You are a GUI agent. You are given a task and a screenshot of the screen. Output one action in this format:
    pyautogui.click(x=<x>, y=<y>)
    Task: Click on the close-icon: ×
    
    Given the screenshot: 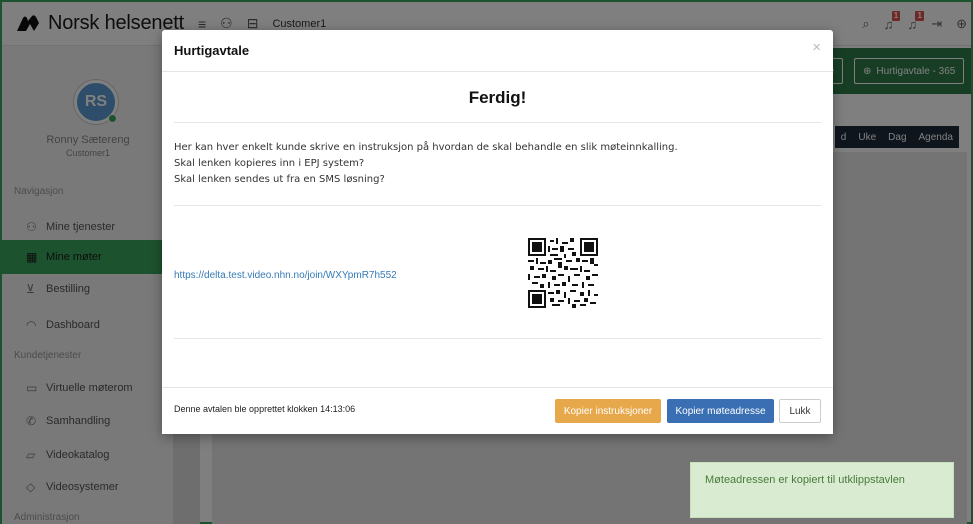 What is the action you would take?
    pyautogui.click(x=816, y=47)
    